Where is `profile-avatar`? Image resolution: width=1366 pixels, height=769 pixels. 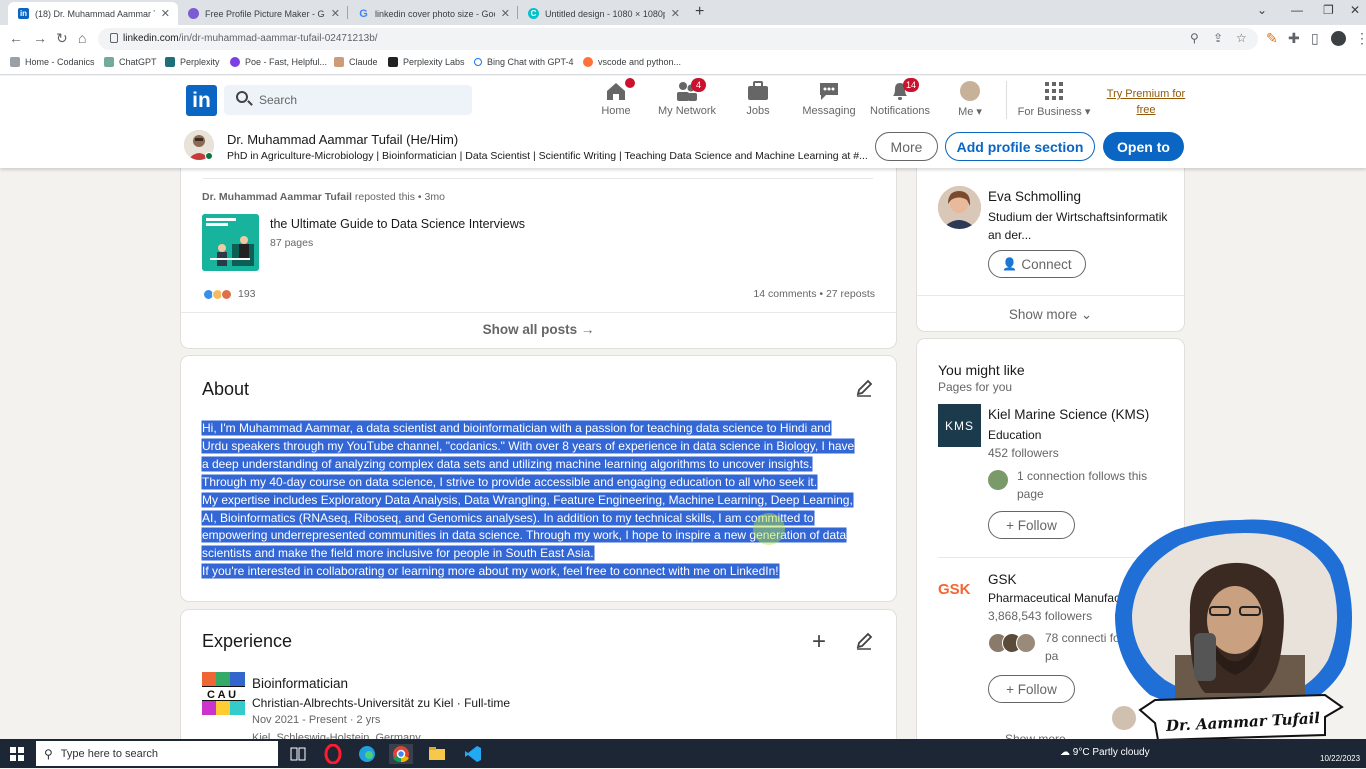
profile-avatar is located at coordinates (1338, 38).